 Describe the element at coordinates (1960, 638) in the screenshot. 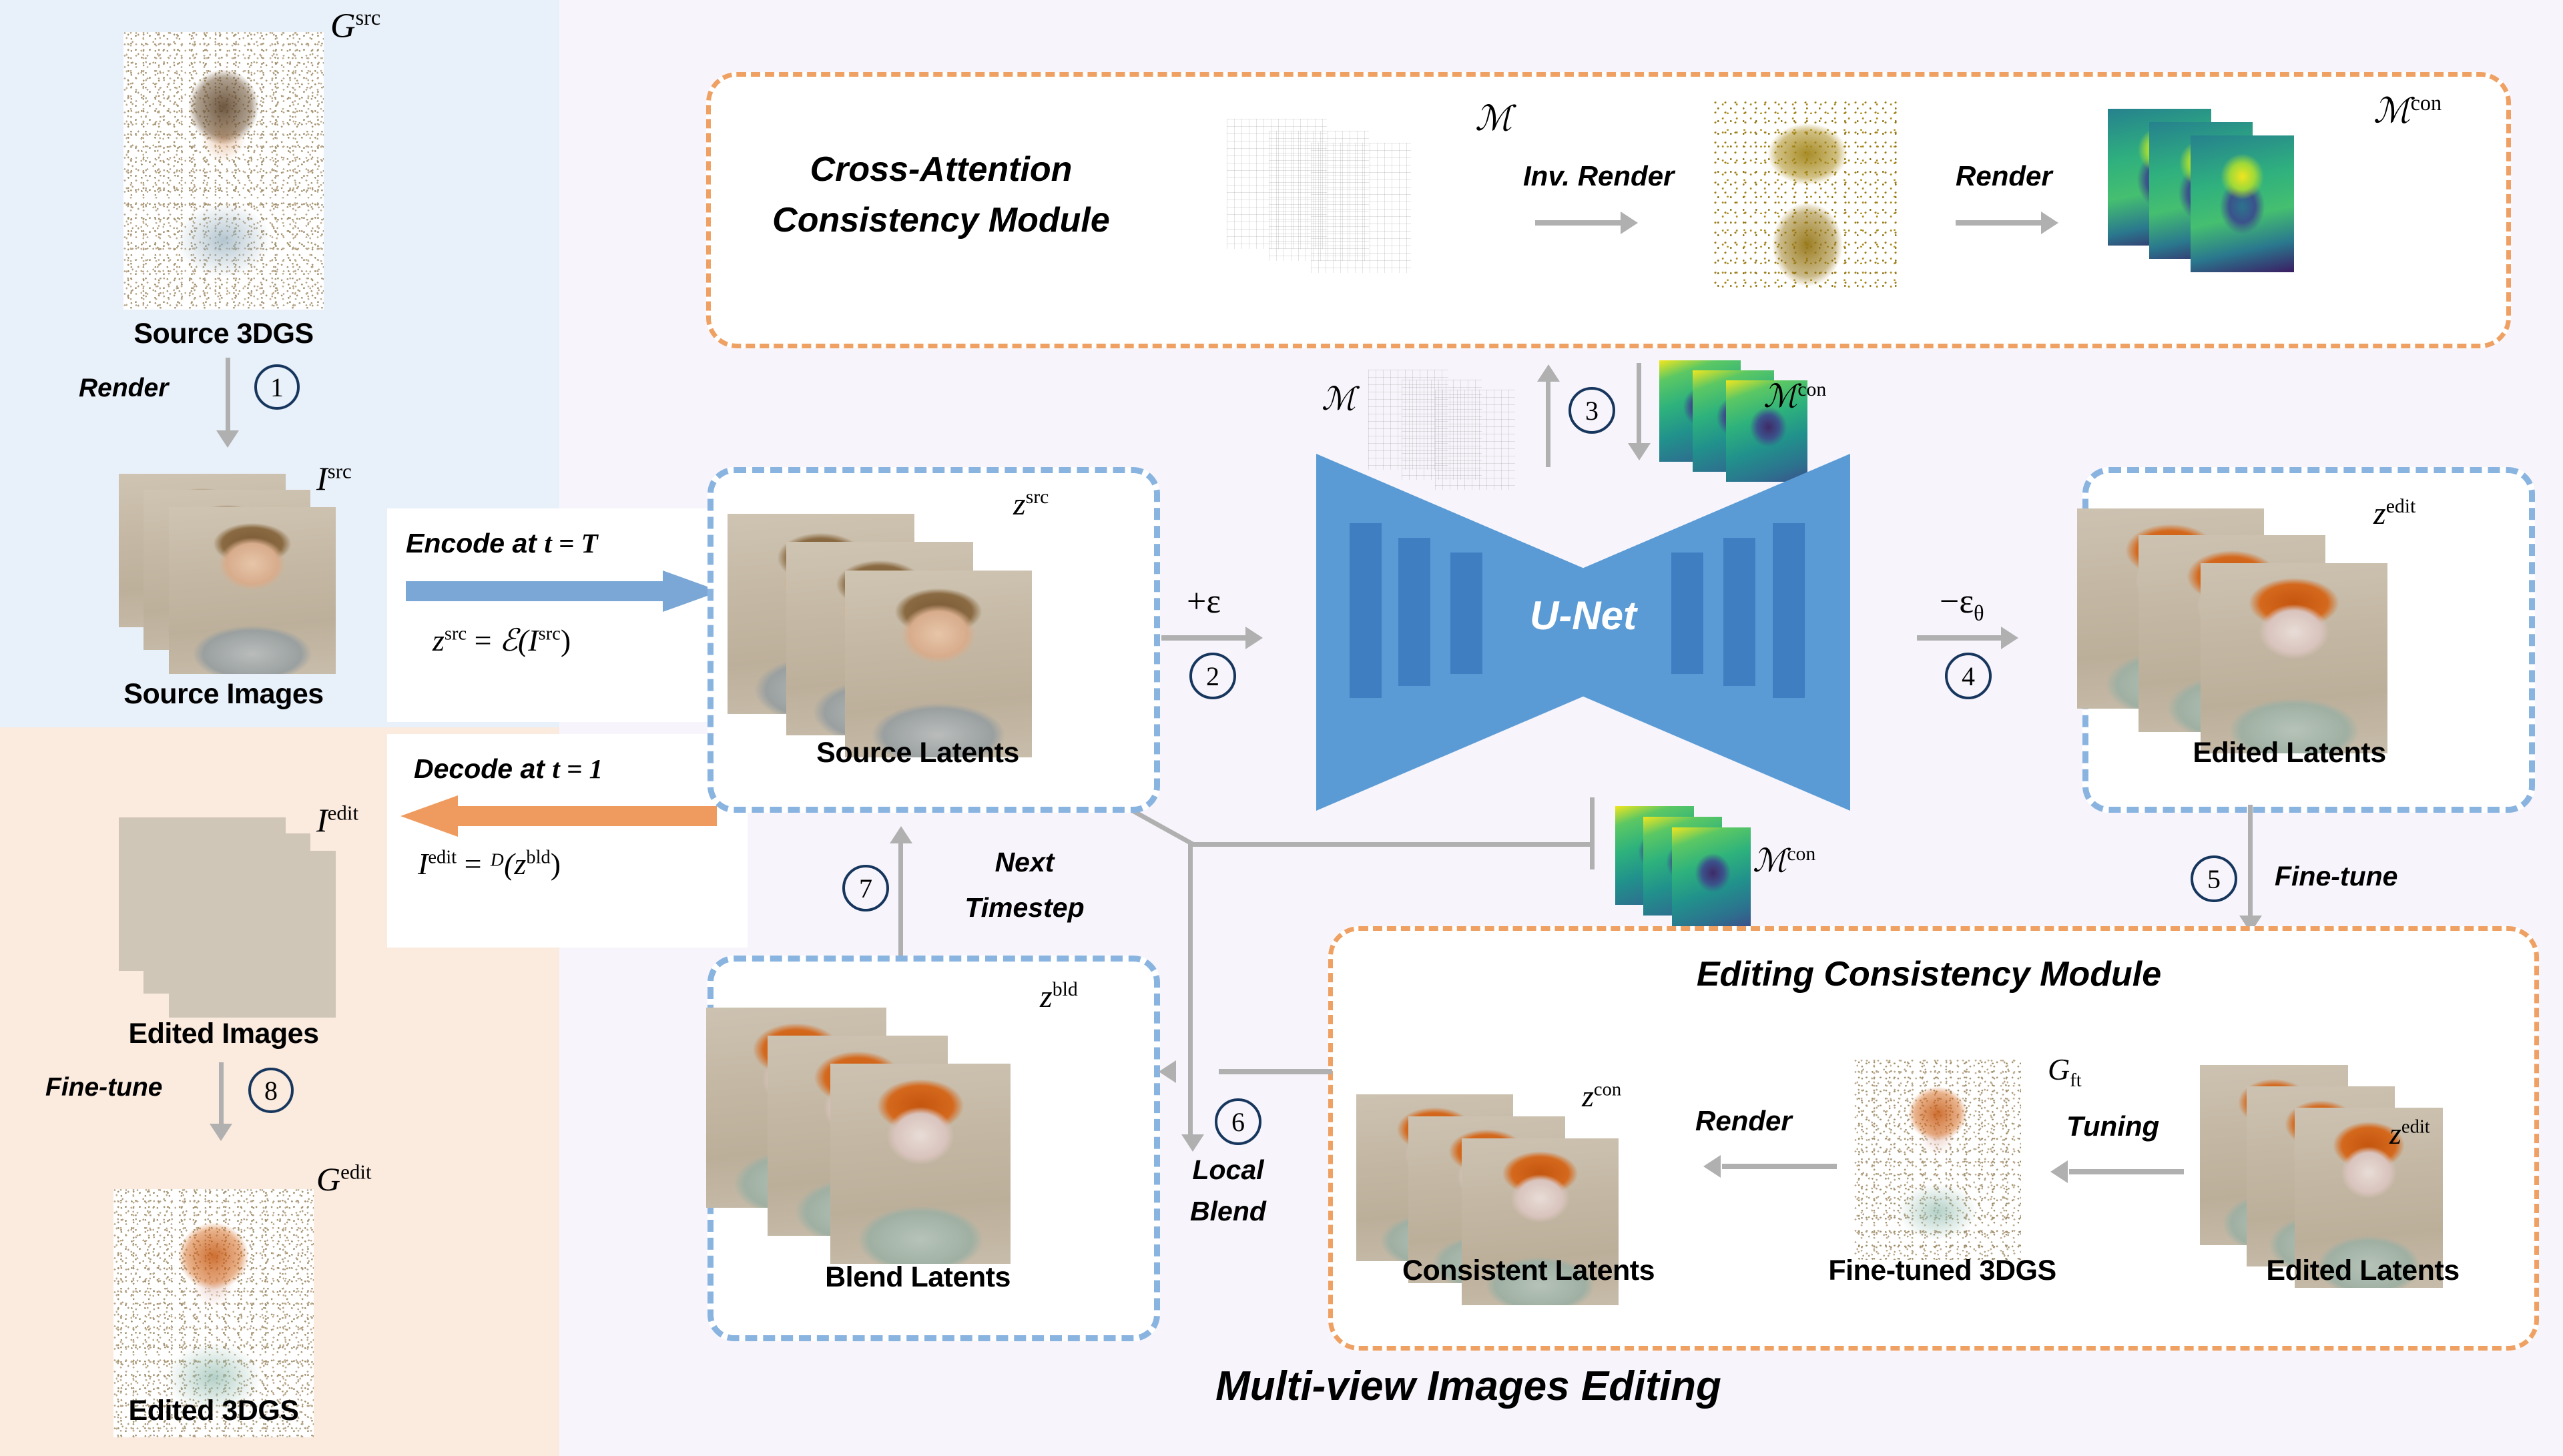

I see `pred-noise-arrow-line` at that location.